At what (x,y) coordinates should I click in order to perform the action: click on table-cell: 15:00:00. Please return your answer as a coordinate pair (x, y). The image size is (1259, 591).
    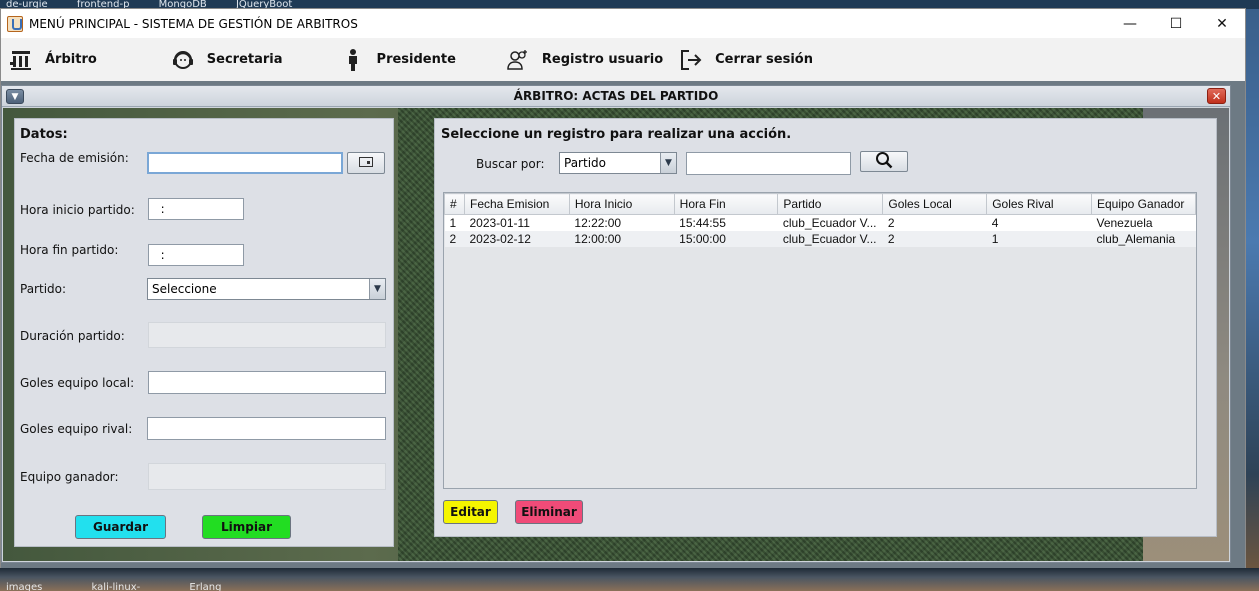
    Looking at the image, I should click on (726, 238).